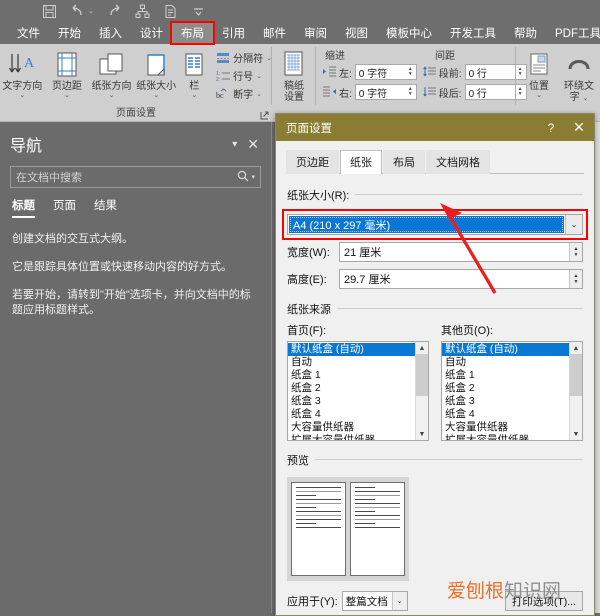 The width and height of the screenshot is (600, 616). What do you see at coordinates (539, 73) in the screenshot?
I see `position-button: 位置 ⌄` at bounding box center [539, 73].